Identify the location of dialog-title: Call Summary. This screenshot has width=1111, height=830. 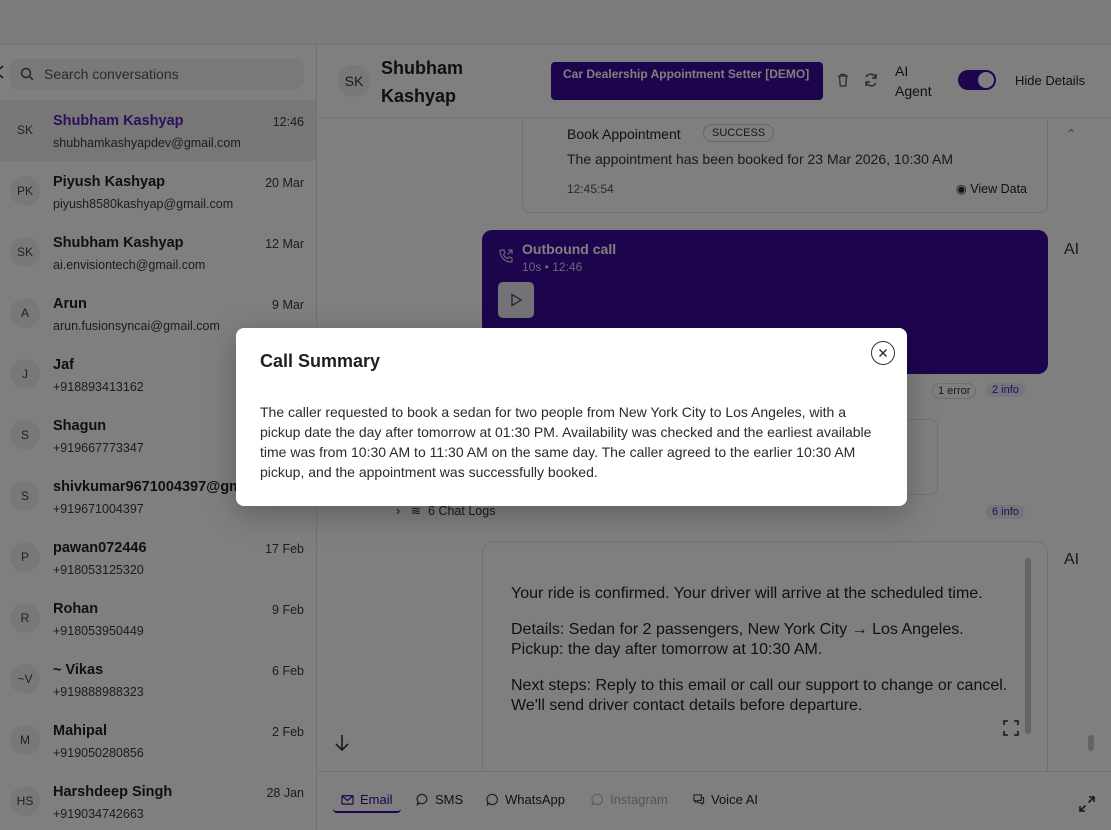
(320, 361).